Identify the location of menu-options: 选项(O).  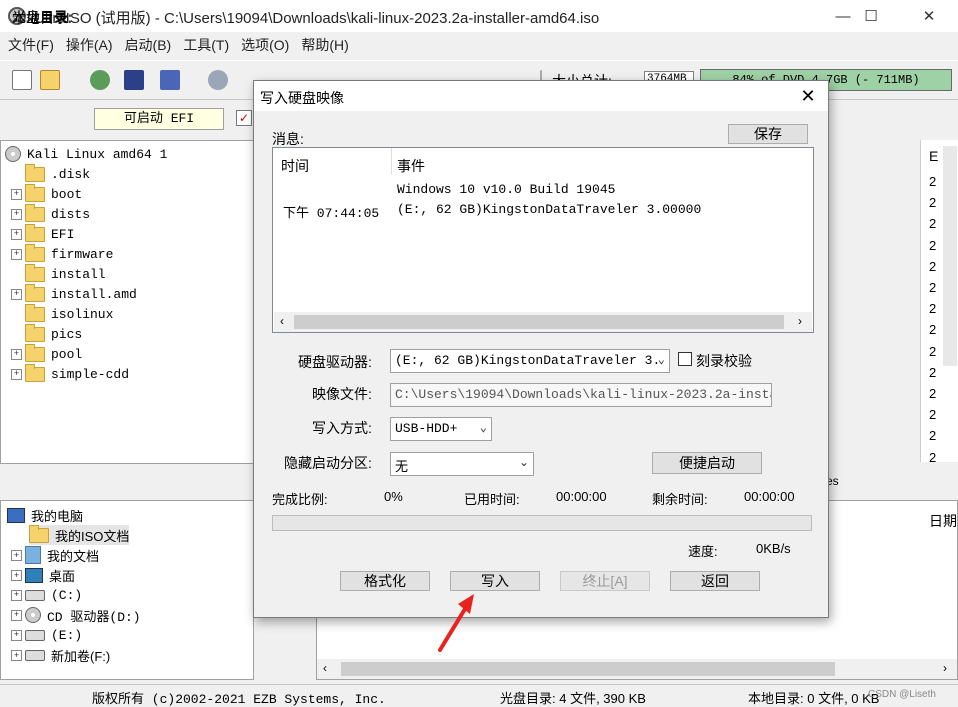
(265, 45).